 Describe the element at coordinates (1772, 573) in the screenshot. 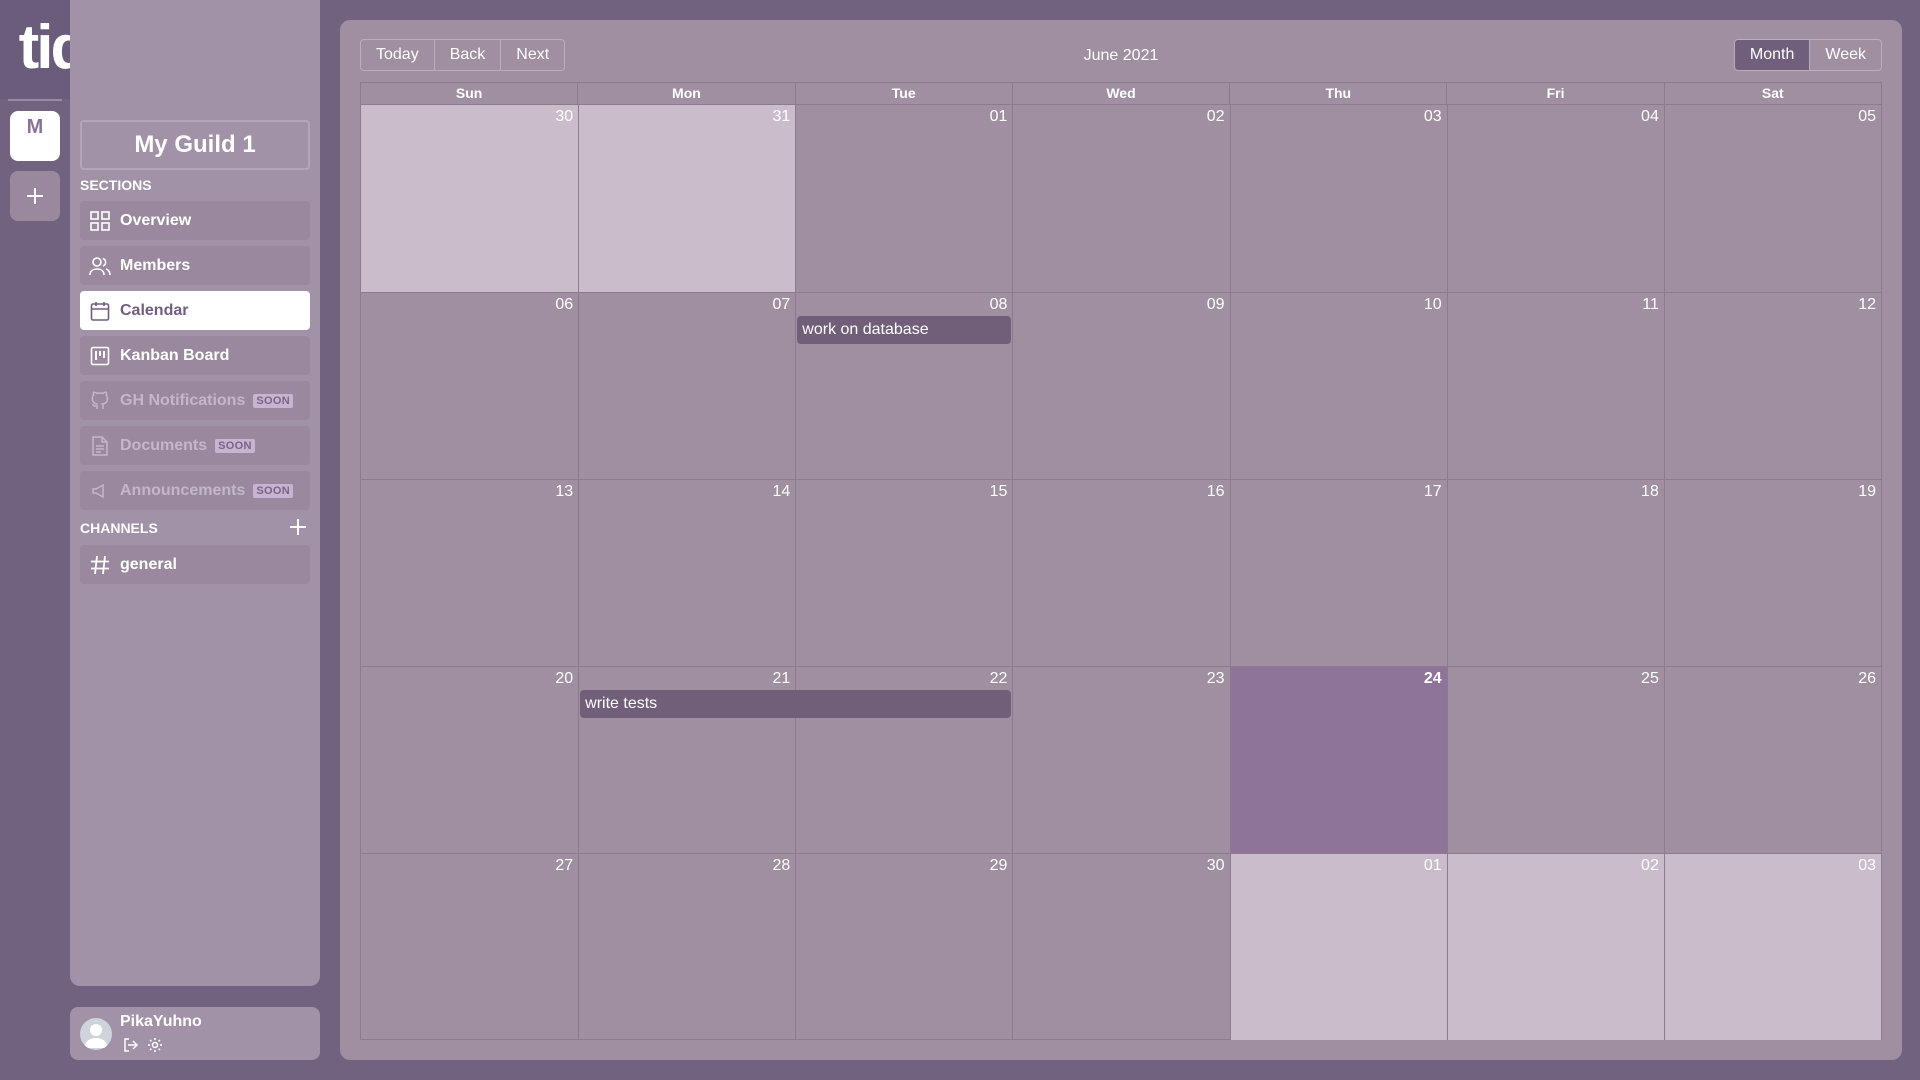

I see `day-cell: 19` at that location.